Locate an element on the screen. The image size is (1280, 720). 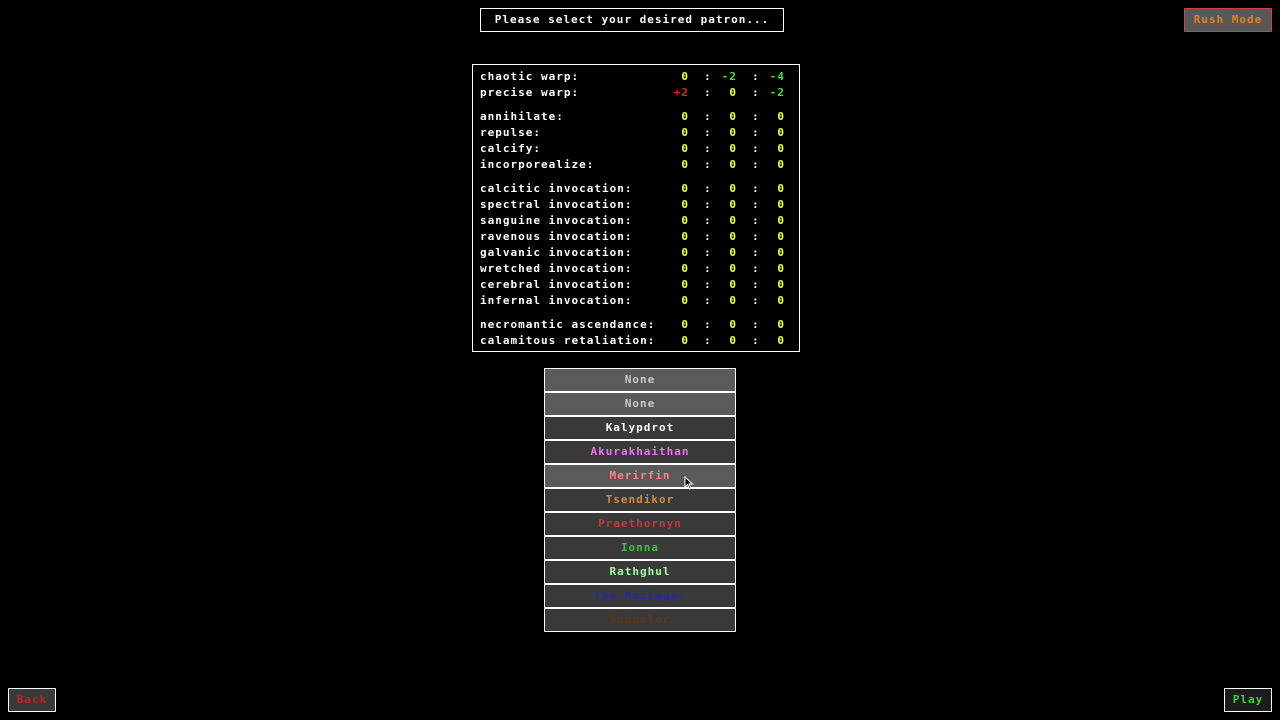
stat-label: wretched invocation: is located at coordinates (556, 268).